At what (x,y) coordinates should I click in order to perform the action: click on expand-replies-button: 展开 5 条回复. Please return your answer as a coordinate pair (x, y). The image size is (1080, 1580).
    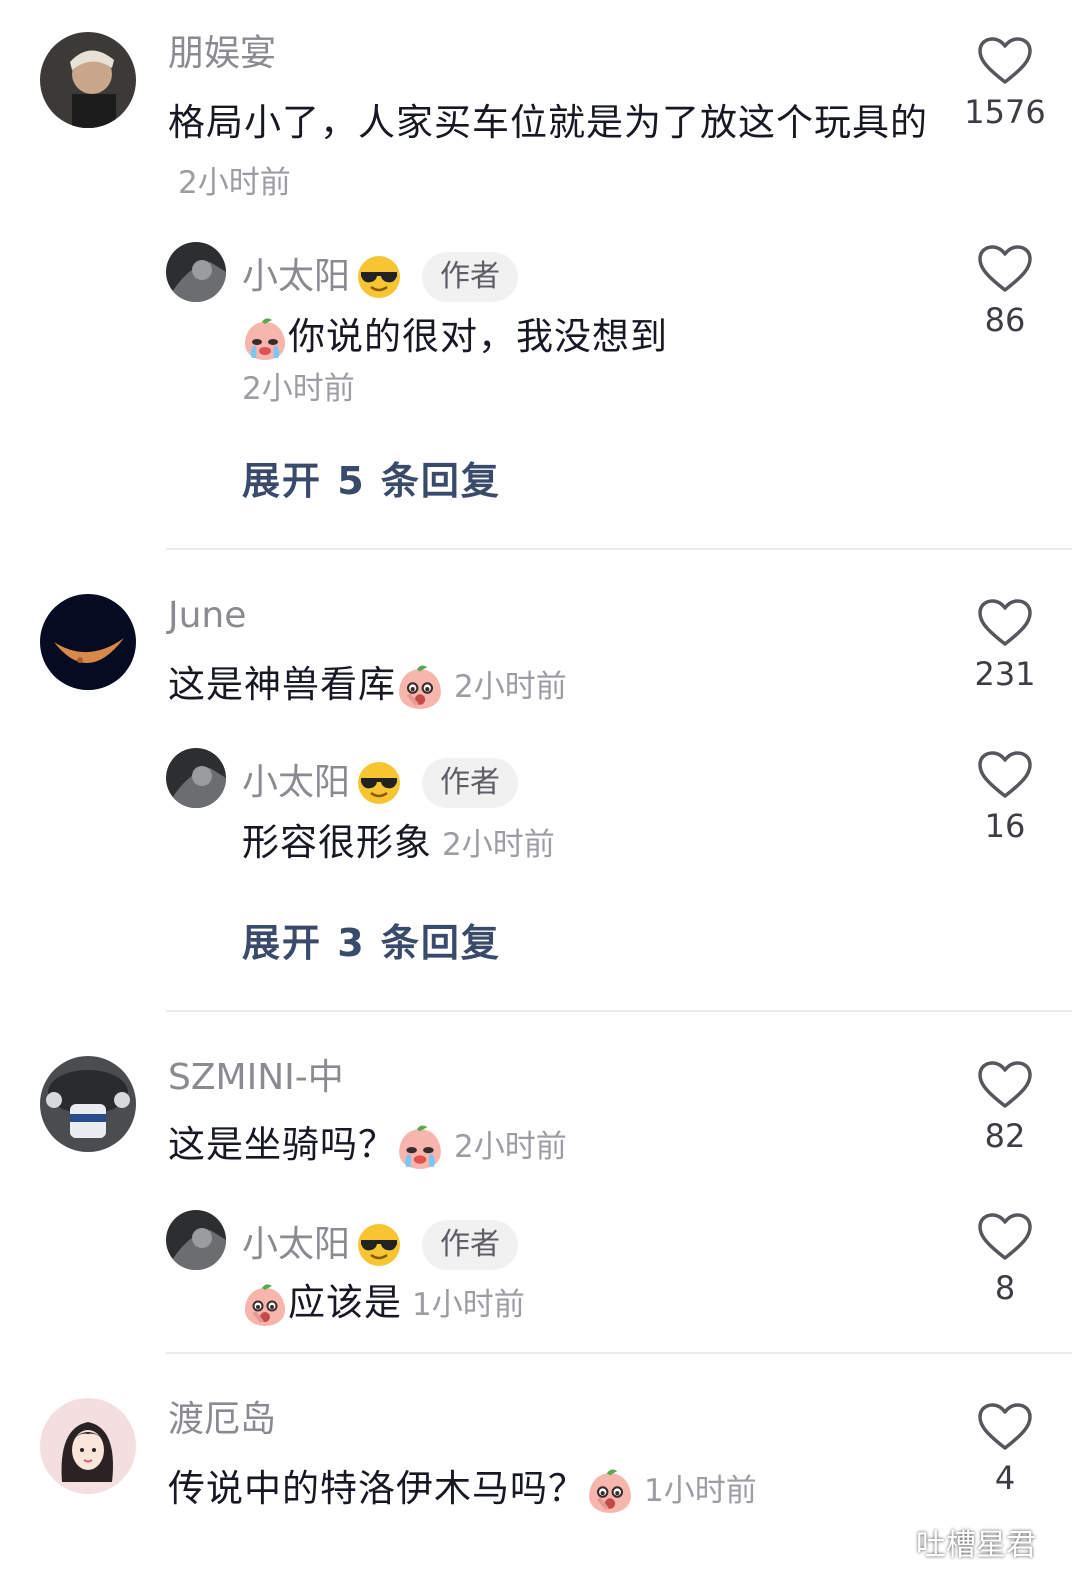
    Looking at the image, I should click on (371, 477).